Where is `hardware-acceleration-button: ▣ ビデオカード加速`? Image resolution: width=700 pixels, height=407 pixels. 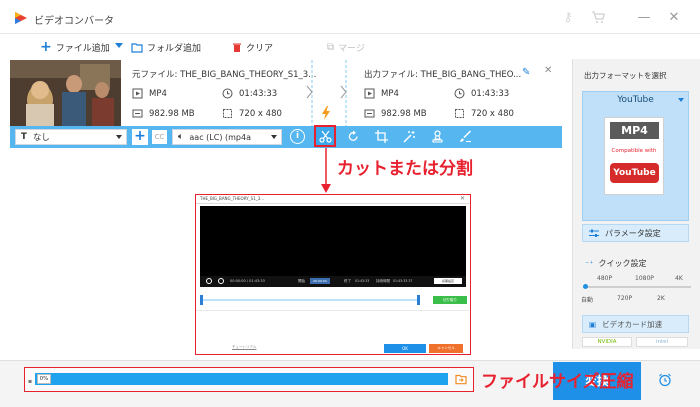
hardware-acceleration-button: ▣ ビデオカード加速 is located at coordinates (635, 324).